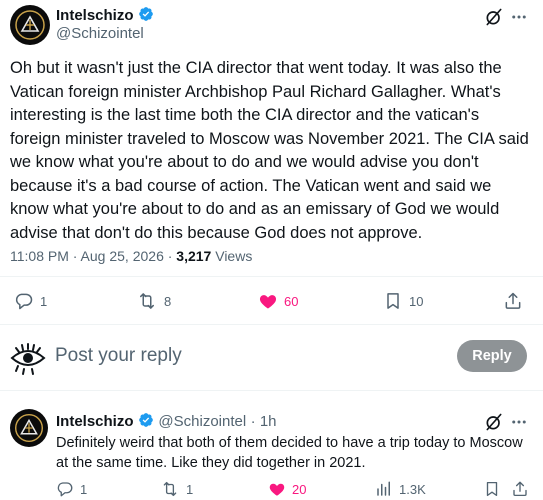  I want to click on reply-author-avatar, so click(29, 428).